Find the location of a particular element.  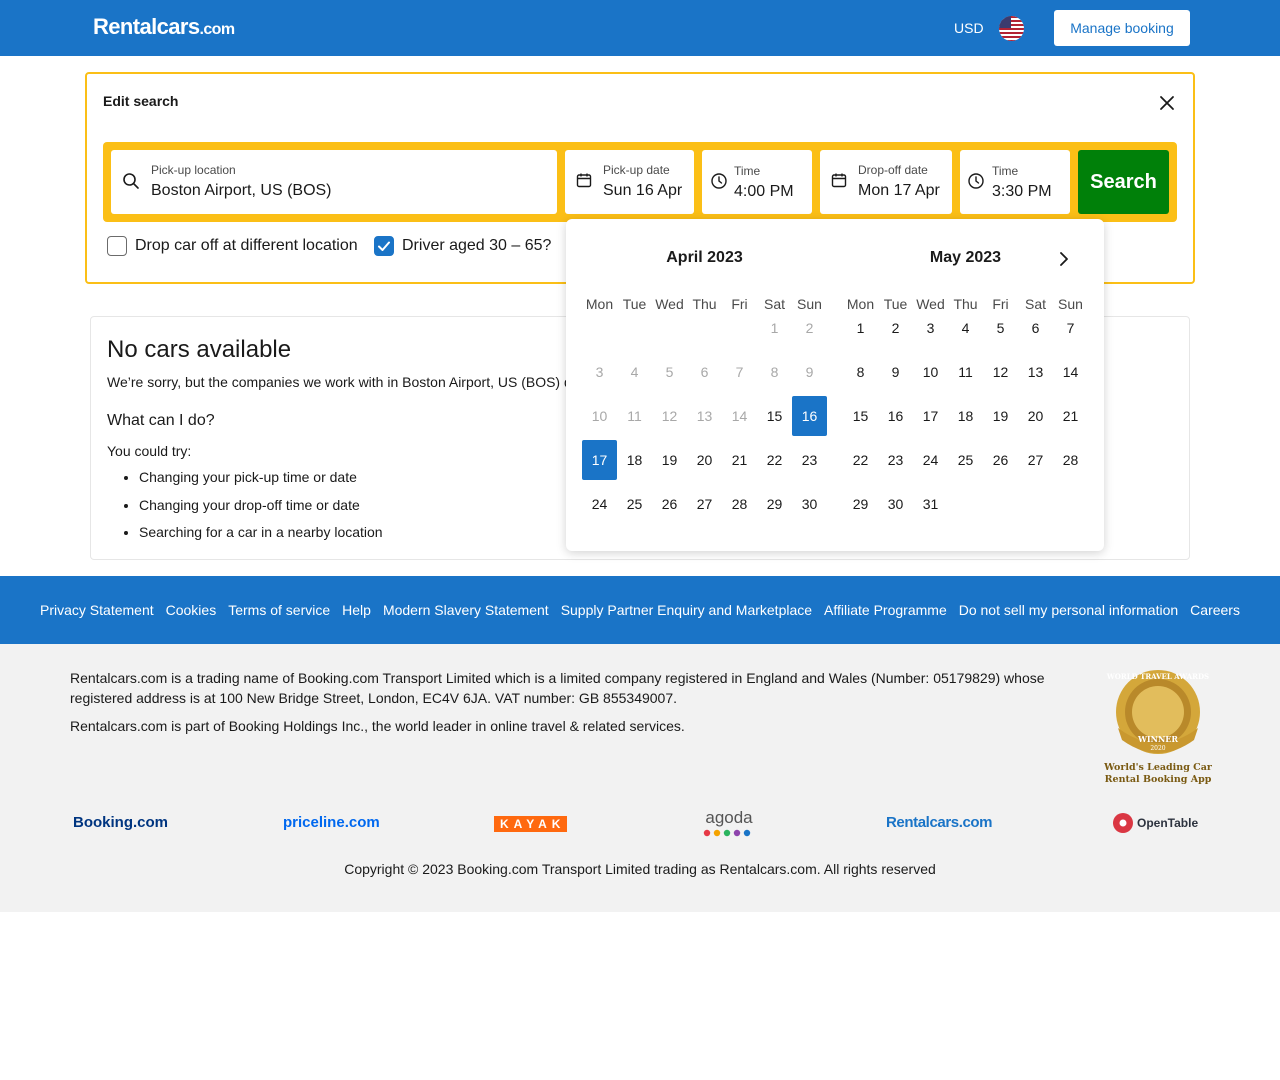

dropoff-date-field: Drop-off date Mon 17 Apr is located at coordinates (886, 182).